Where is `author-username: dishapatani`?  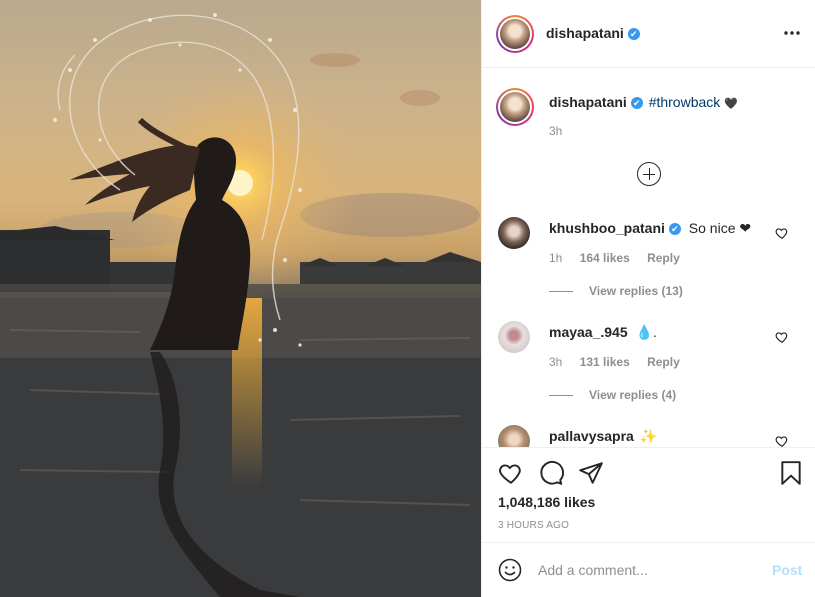 author-username: dishapatani is located at coordinates (585, 33).